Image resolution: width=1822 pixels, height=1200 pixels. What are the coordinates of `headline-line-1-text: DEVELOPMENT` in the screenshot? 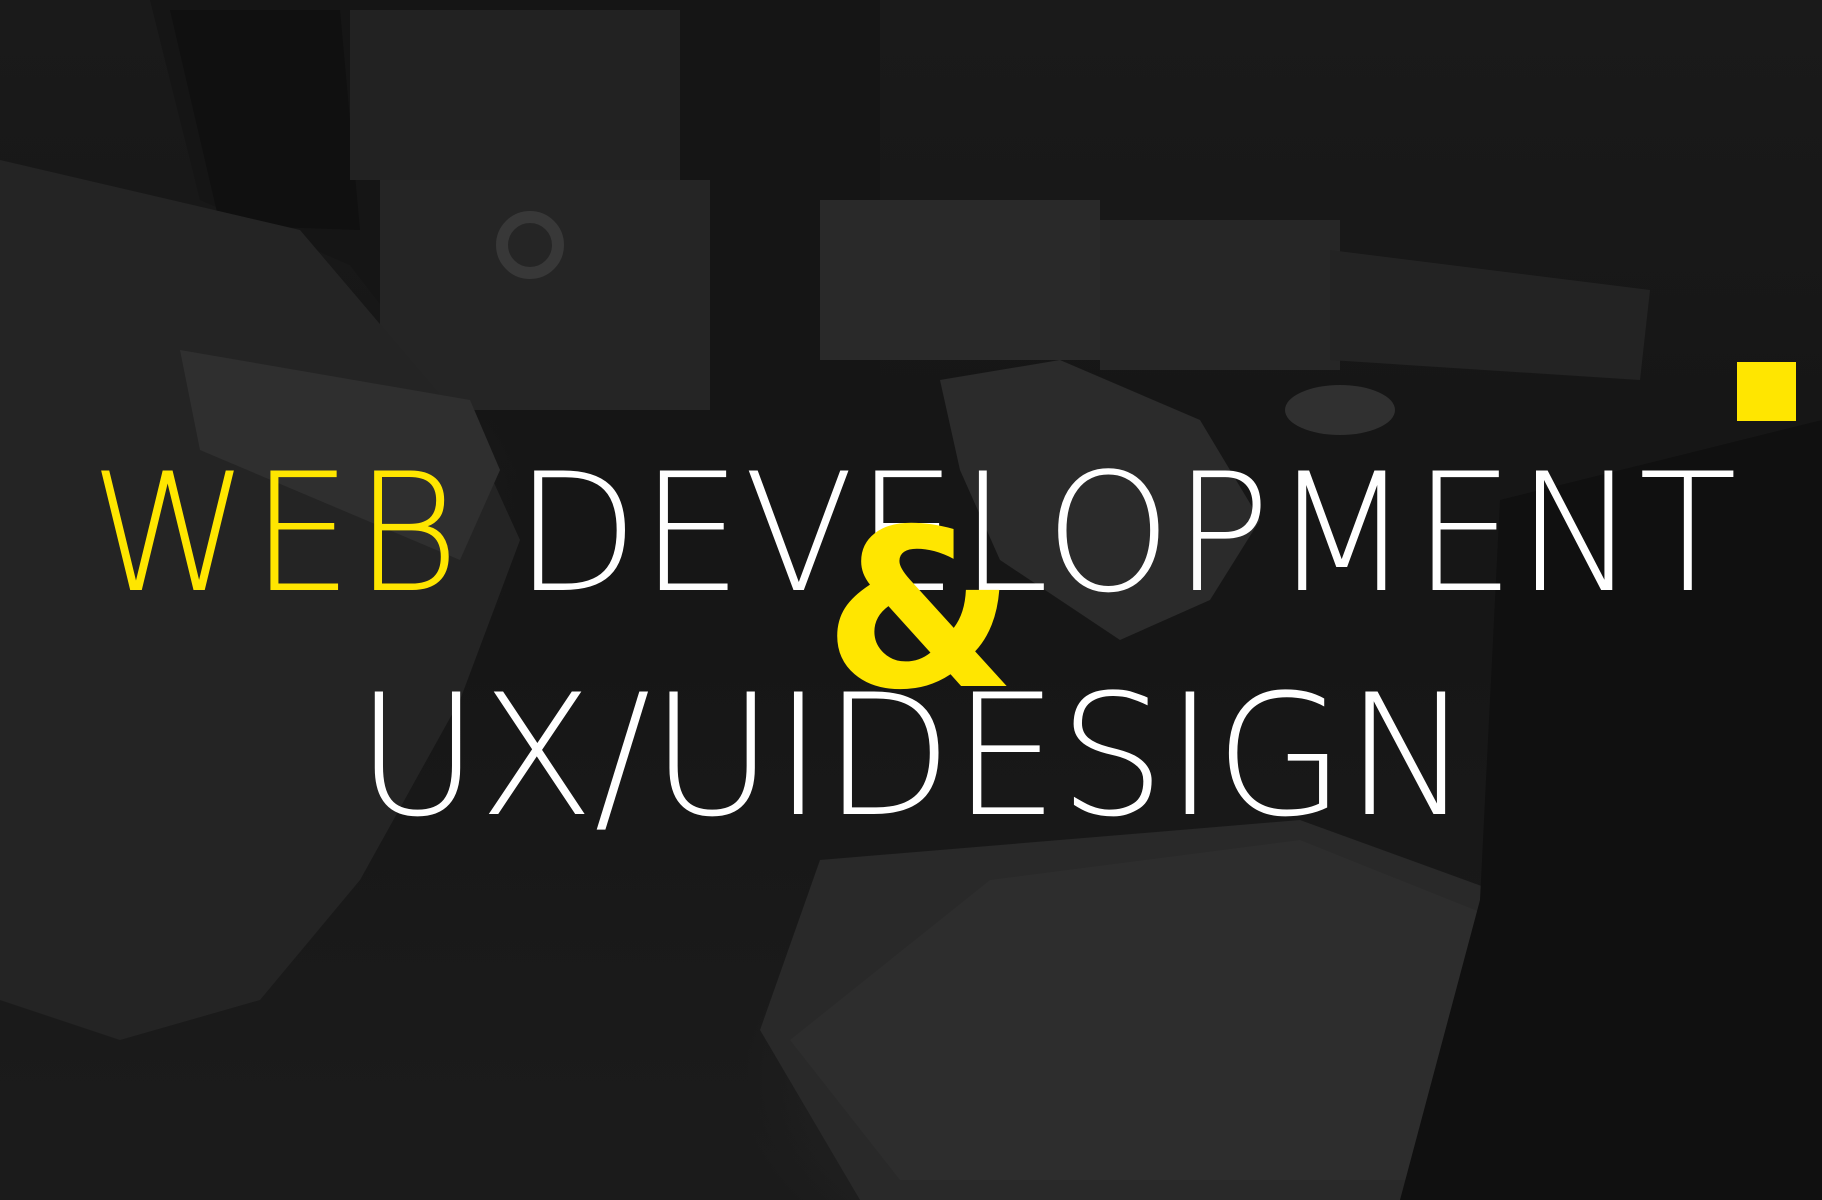 It's located at (1126, 533).